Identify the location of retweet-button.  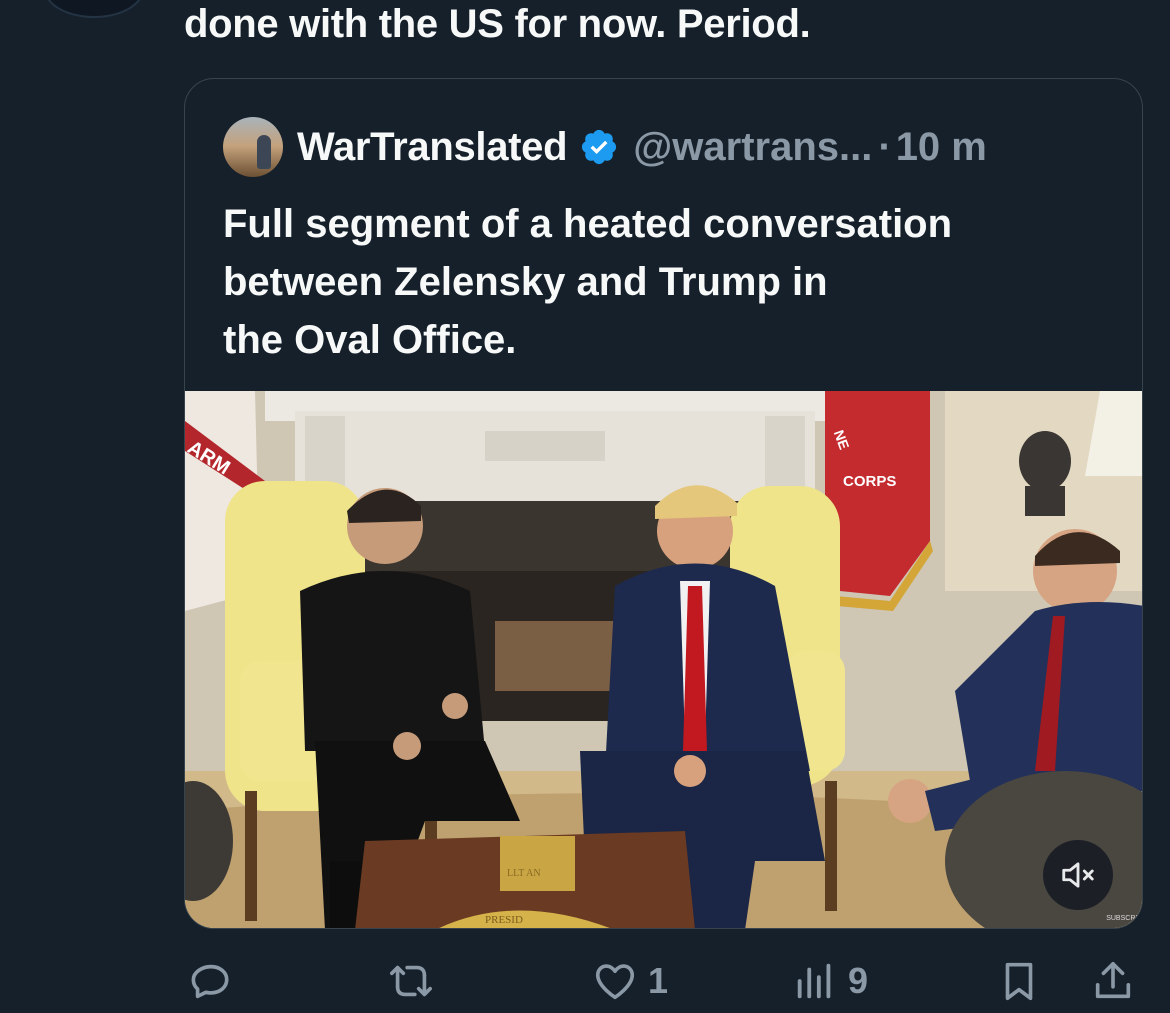
(416, 981).